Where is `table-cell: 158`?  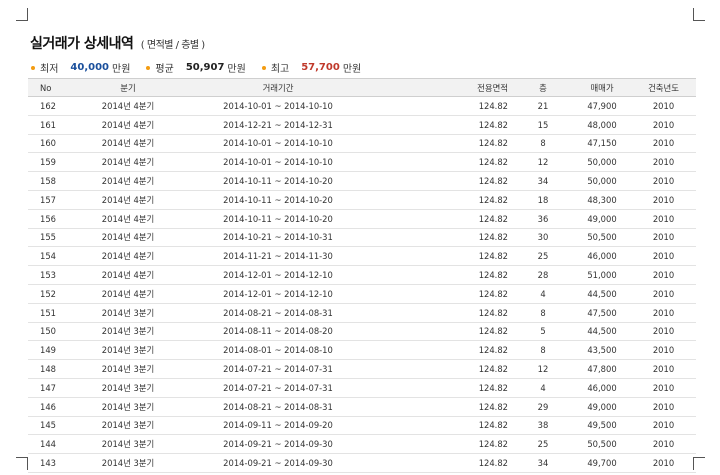 table-cell: 158 is located at coordinates (48, 181).